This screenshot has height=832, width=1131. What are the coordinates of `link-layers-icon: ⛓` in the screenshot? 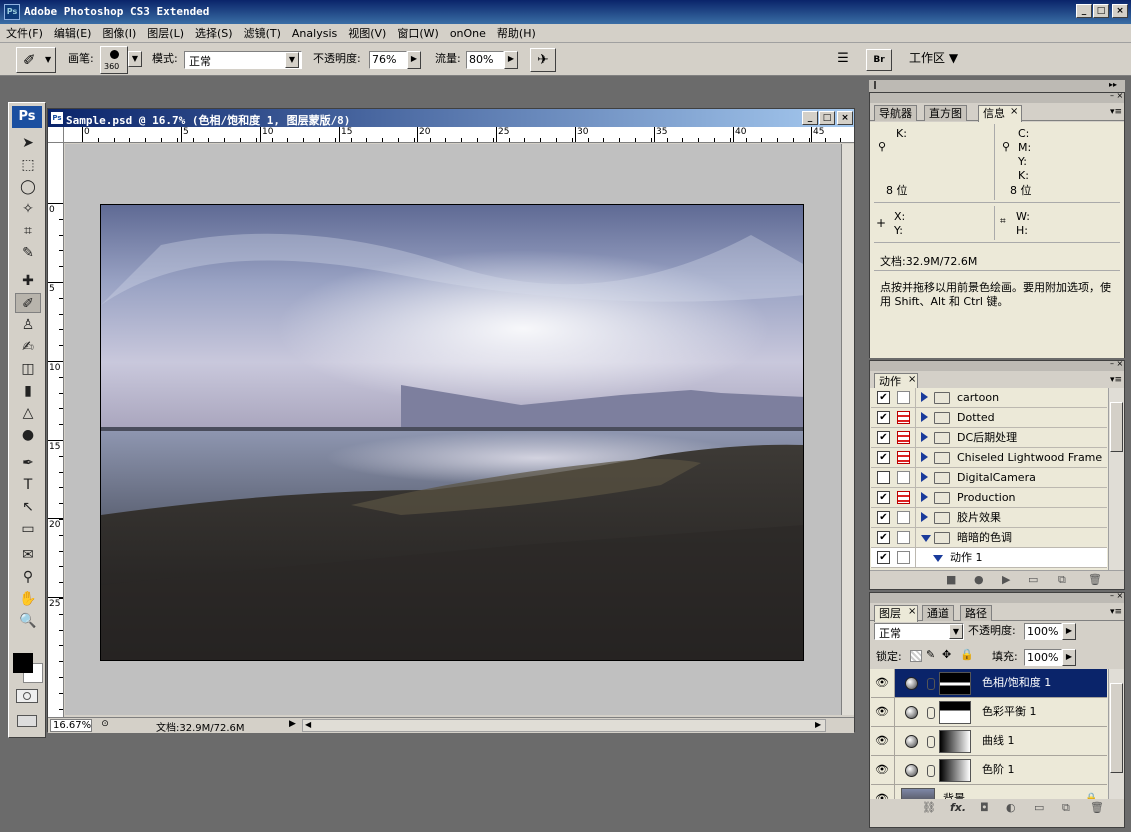 It's located at (929, 807).